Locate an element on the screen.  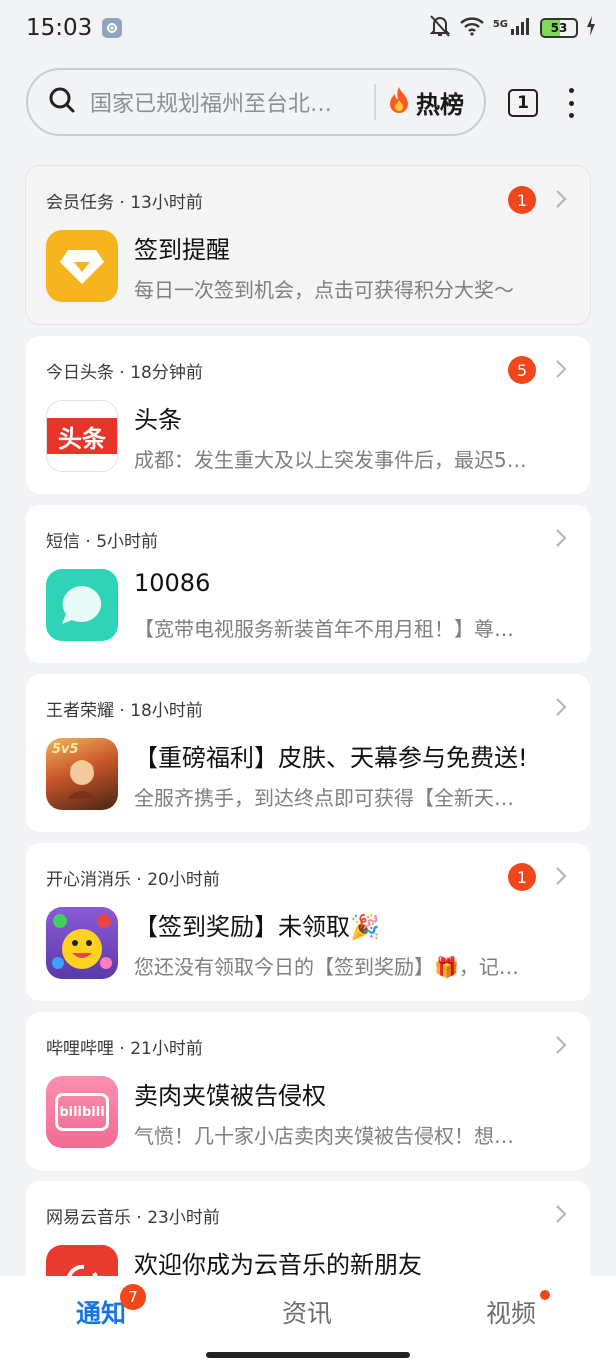
tab-video: 视频 is located at coordinates (511, 1312).